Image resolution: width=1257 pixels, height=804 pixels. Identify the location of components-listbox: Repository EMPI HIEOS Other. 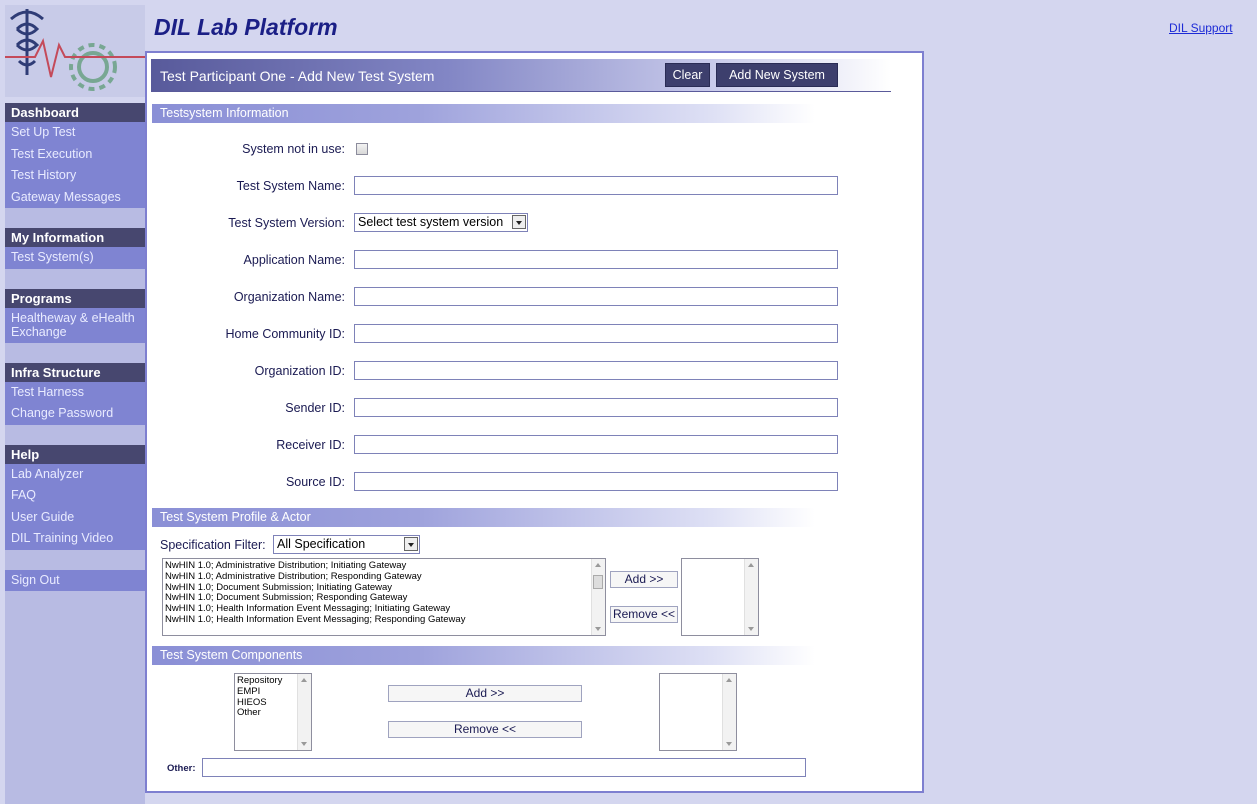
(273, 712).